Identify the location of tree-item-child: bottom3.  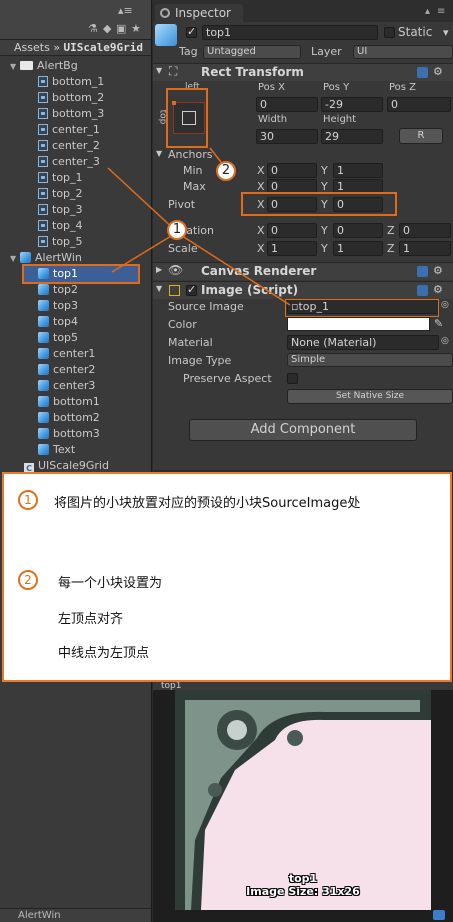
(69, 434).